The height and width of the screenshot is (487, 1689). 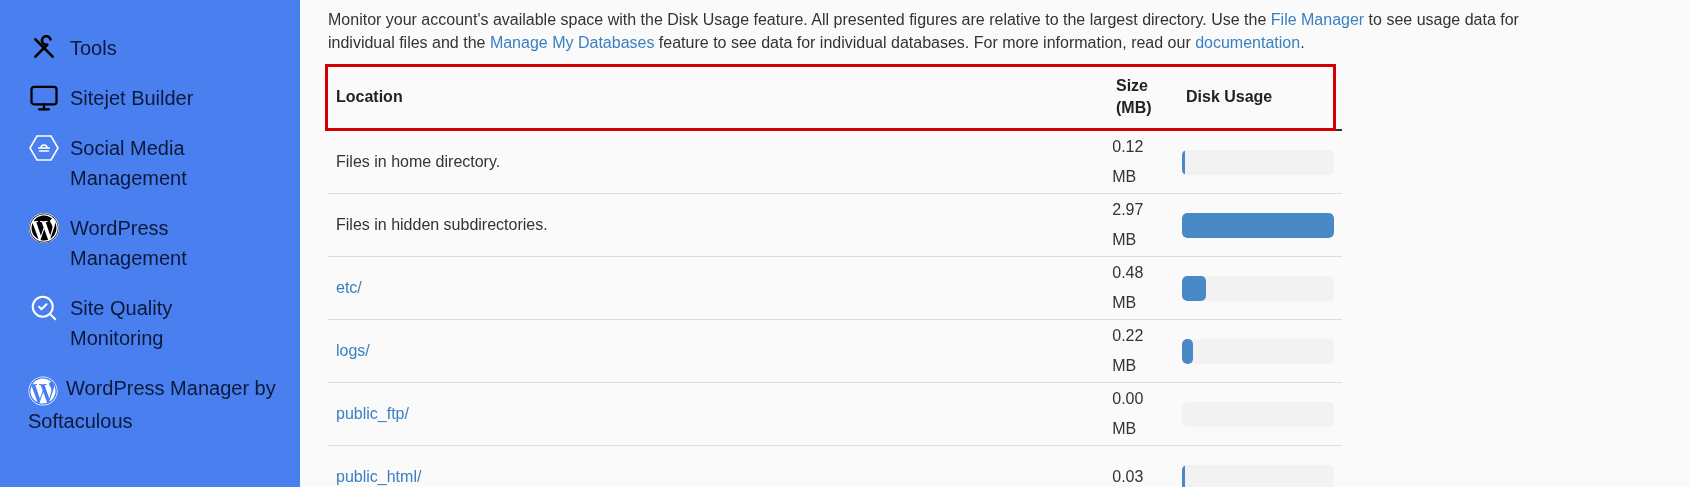 What do you see at coordinates (572, 42) in the screenshot?
I see `intro-link: Manage My Databases` at bounding box center [572, 42].